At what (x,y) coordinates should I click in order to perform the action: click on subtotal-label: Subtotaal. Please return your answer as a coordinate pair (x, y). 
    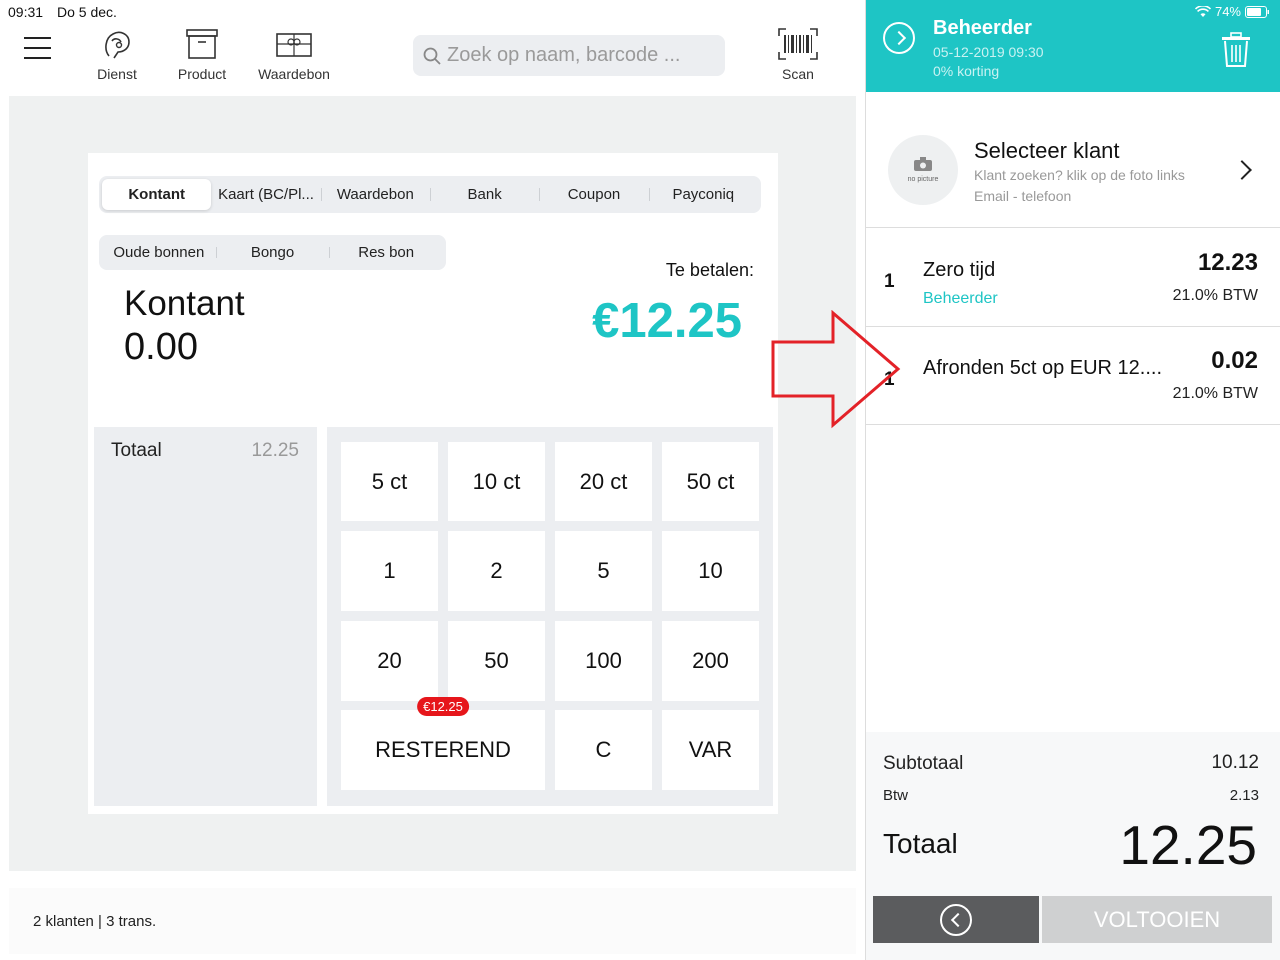
    Looking at the image, I should click on (923, 763).